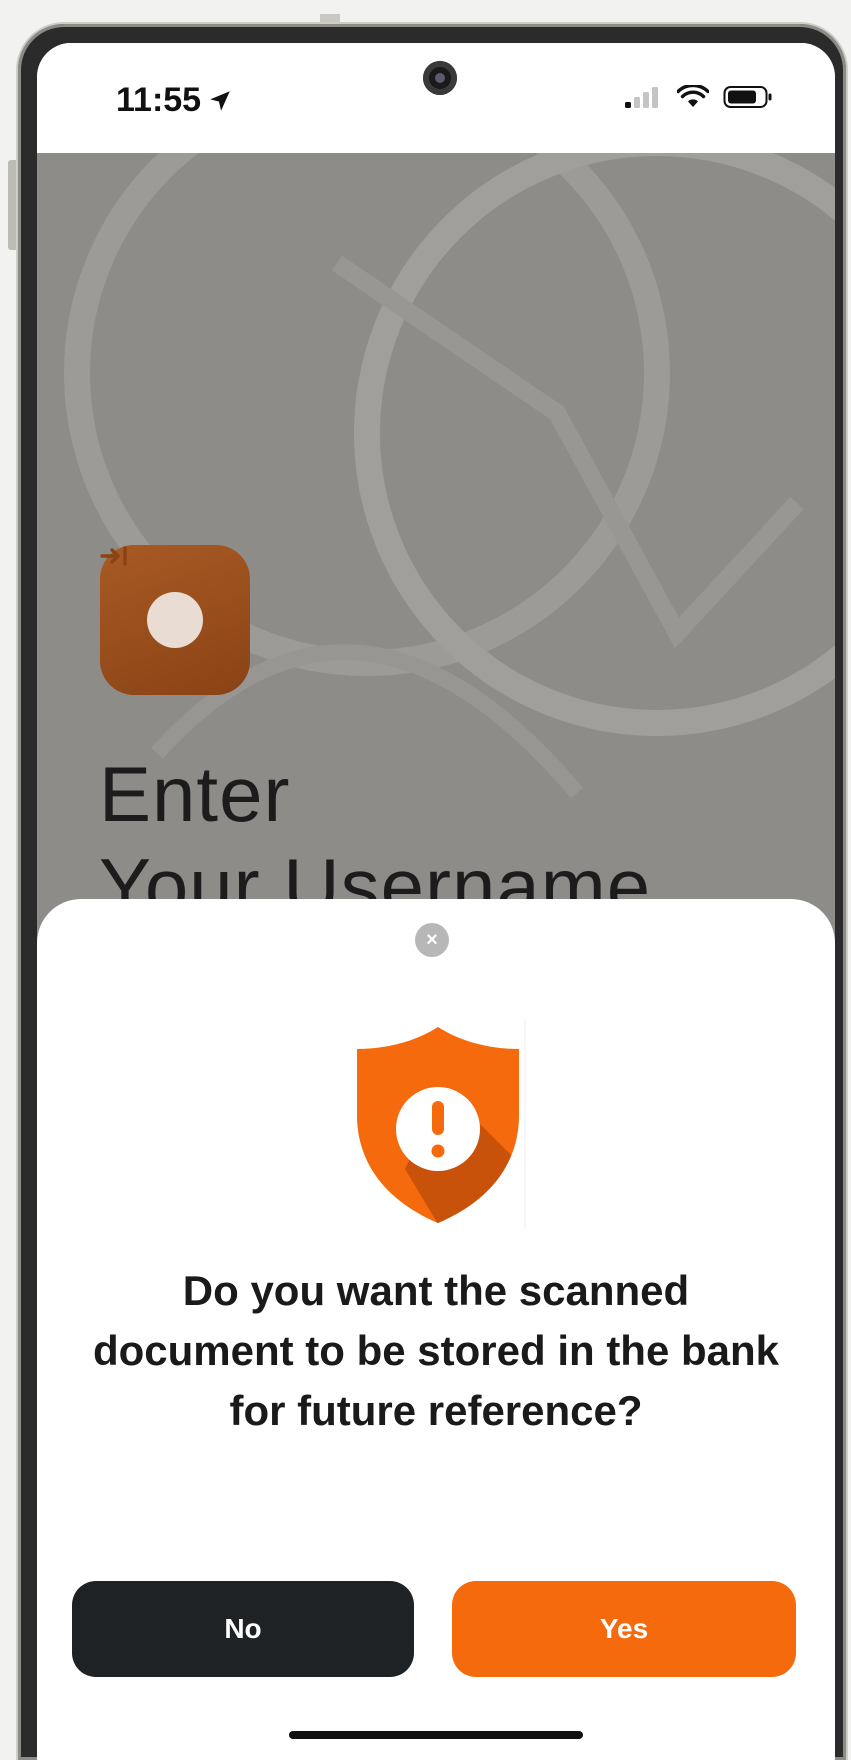 This screenshot has height=1760, width=851. I want to click on status-time: 11:55, so click(174, 100).